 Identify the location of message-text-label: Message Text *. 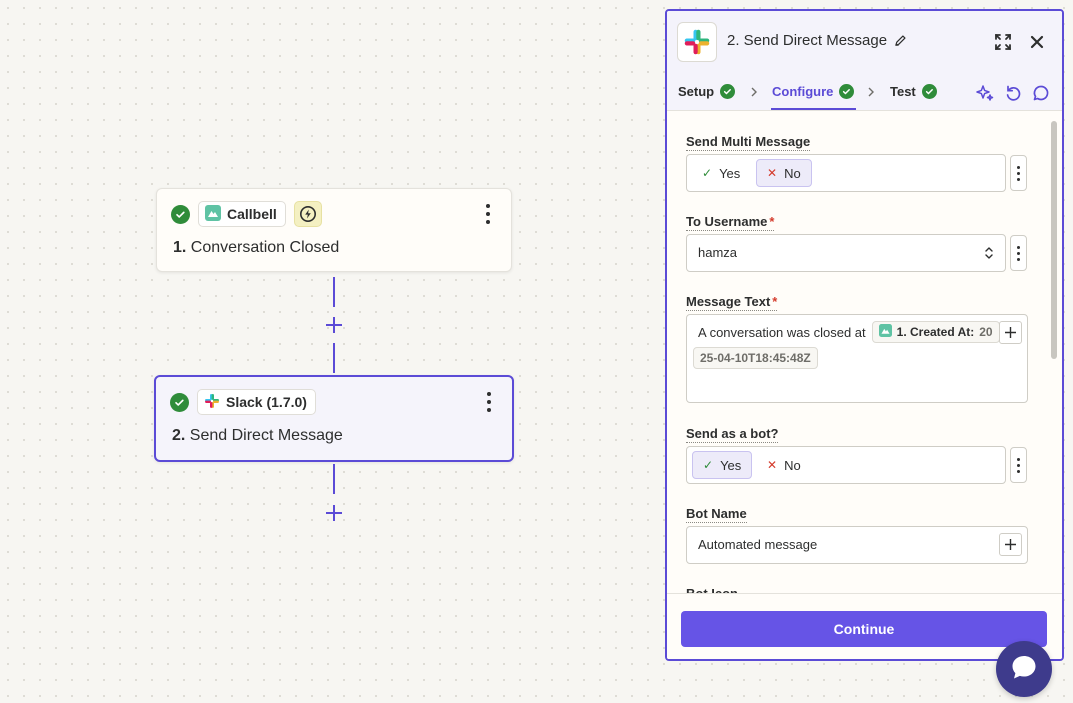
(732, 302).